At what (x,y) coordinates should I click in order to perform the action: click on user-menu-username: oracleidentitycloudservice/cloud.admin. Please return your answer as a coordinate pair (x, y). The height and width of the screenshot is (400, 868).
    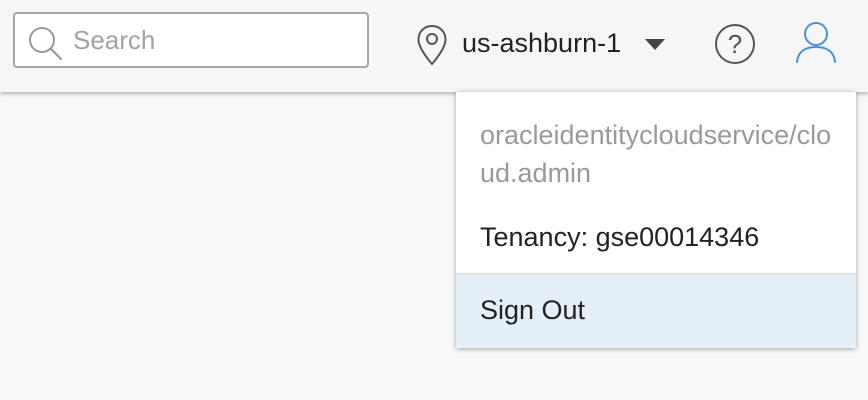
    Looking at the image, I should click on (656, 154).